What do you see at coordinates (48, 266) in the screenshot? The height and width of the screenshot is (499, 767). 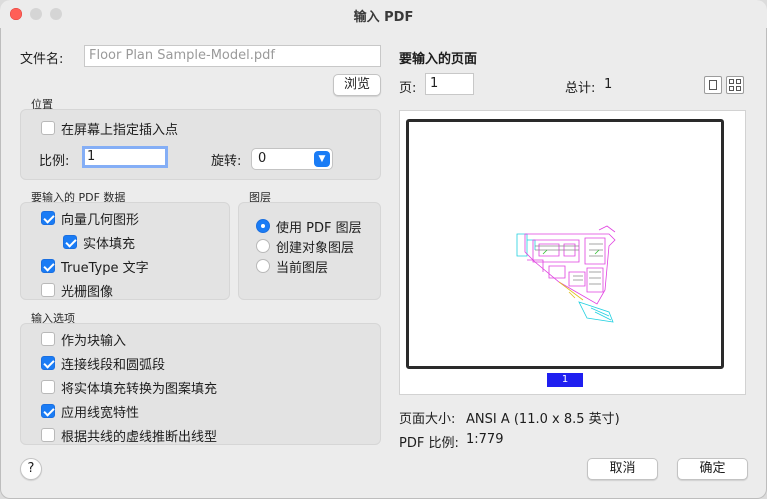 I see `truetype-text-checkbox` at bounding box center [48, 266].